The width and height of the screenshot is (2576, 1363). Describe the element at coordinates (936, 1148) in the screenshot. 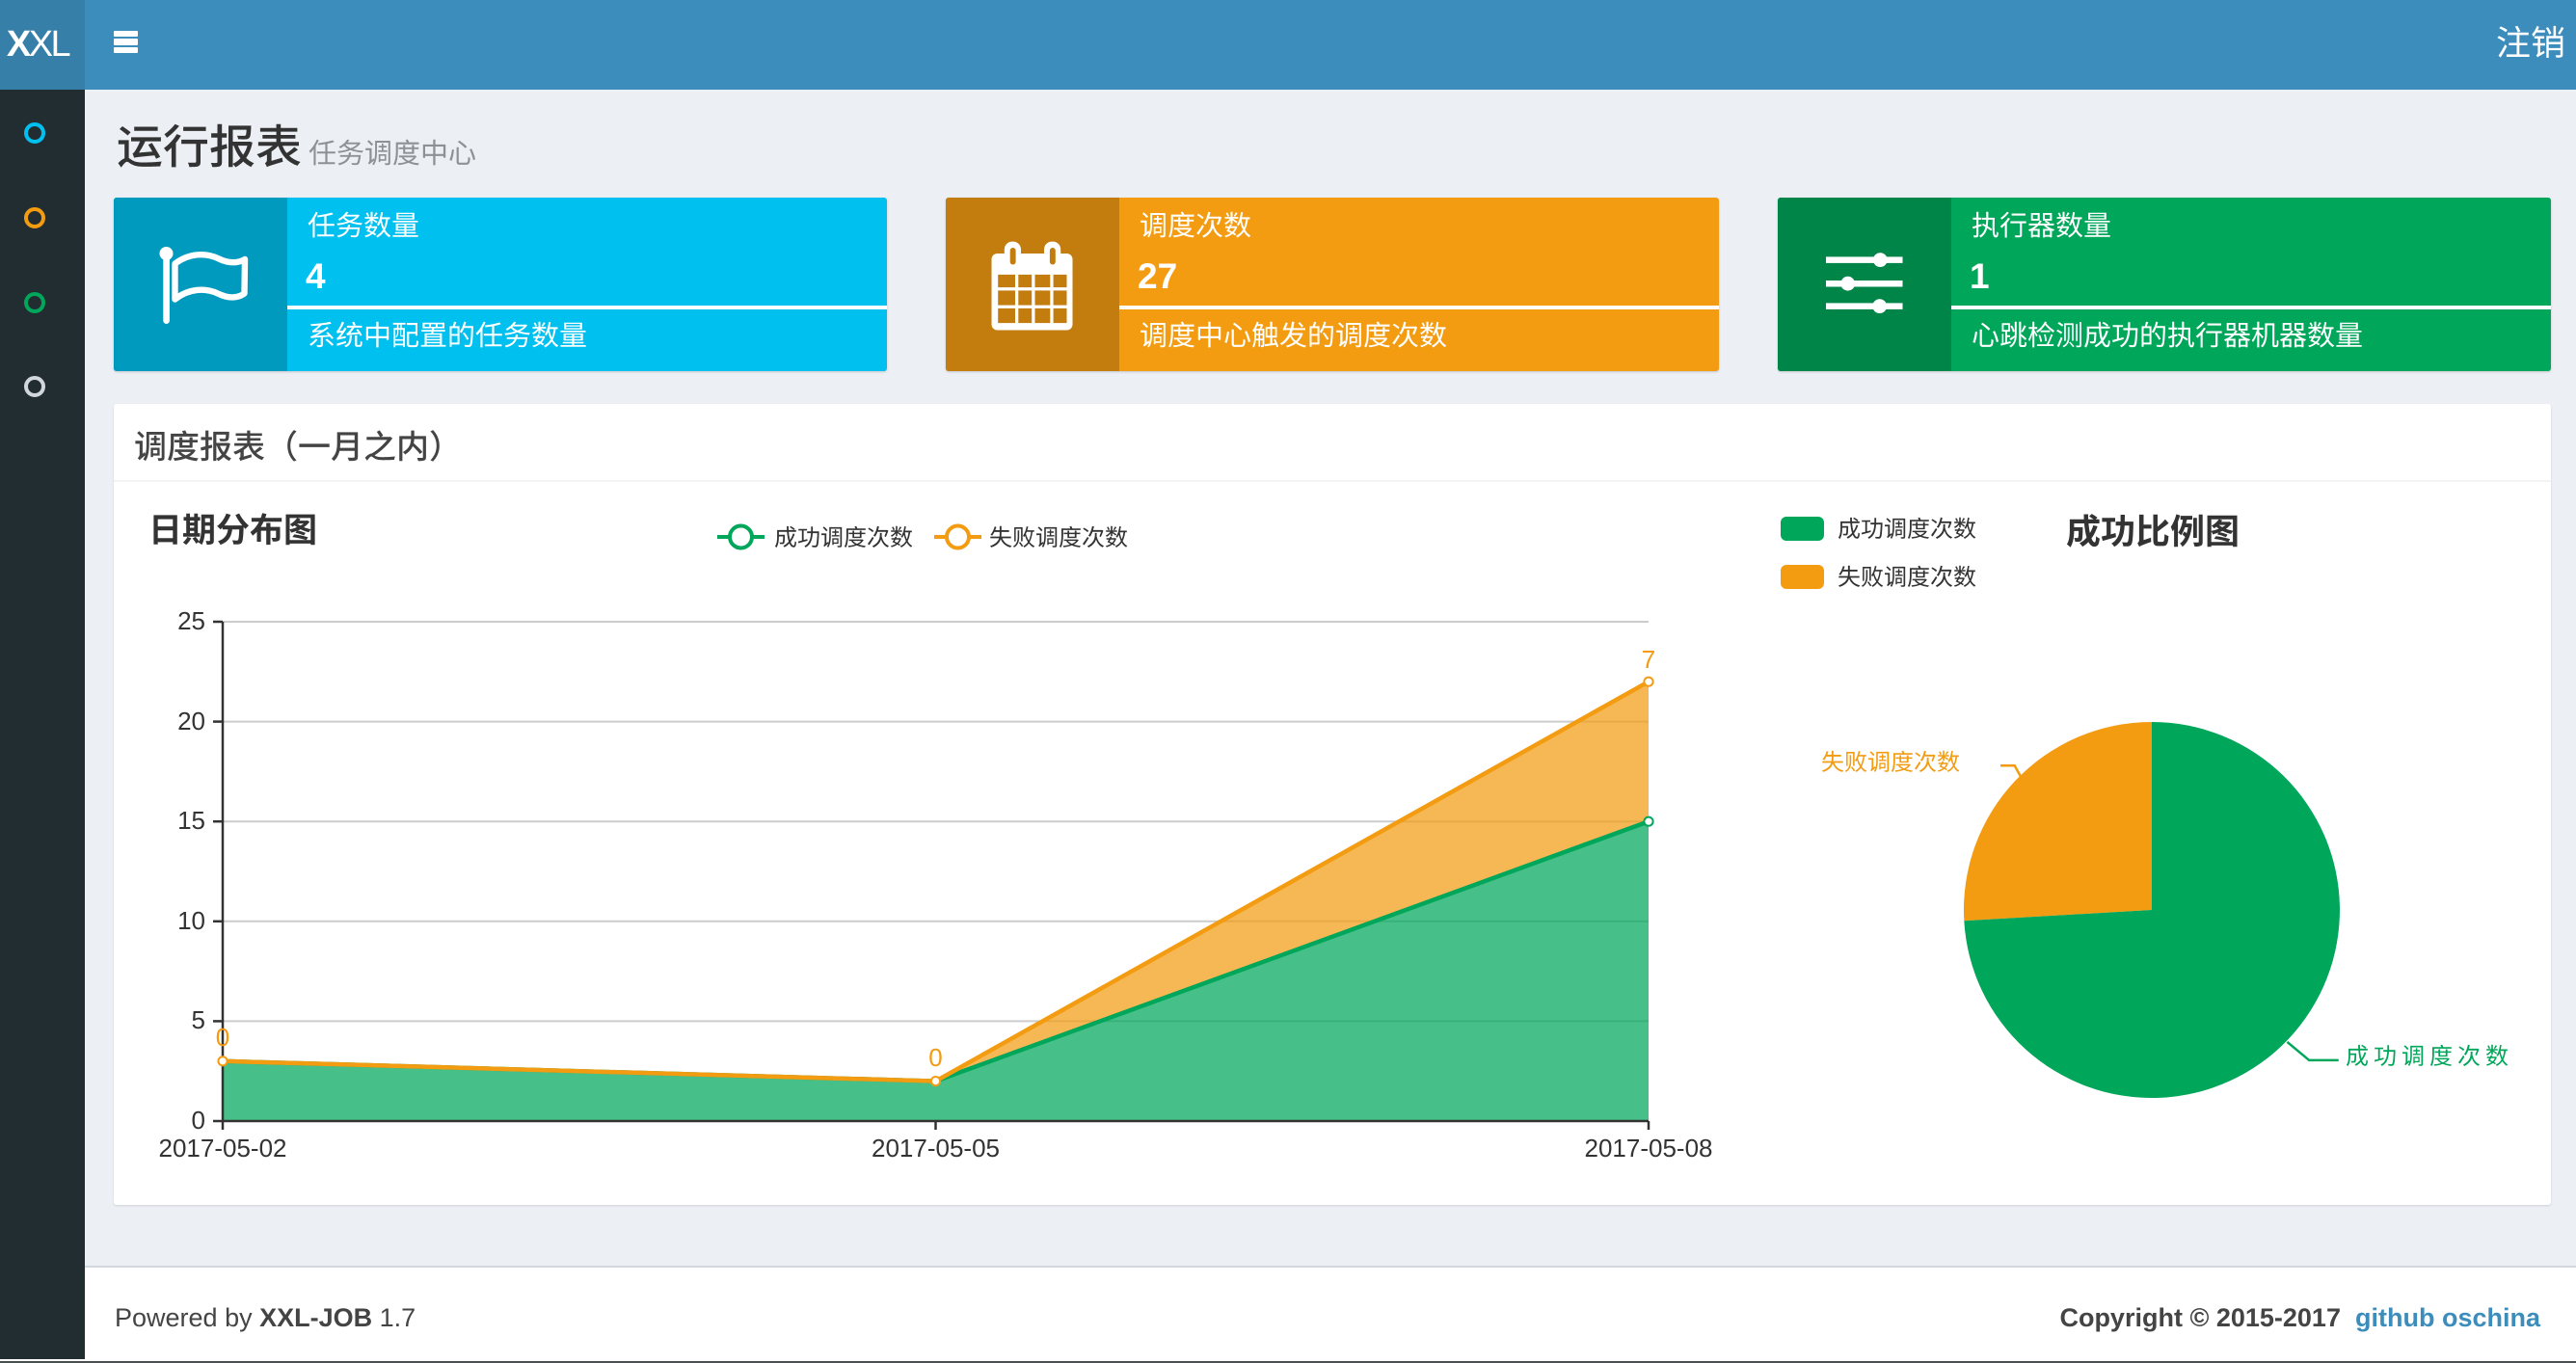

I see `svg-text: 2017-05-05` at that location.